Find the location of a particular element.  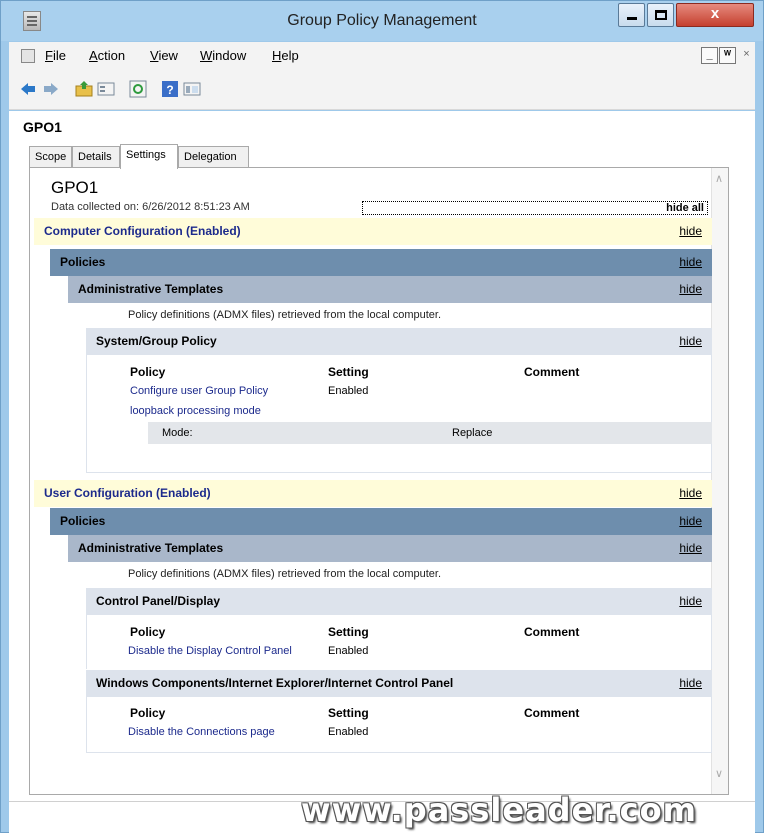

policy-link-disable-display: Disable the Display Control Panel is located at coordinates (210, 651).